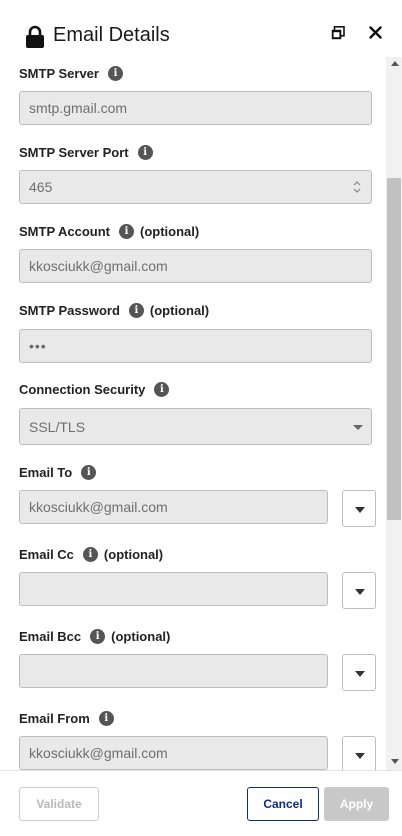  What do you see at coordinates (359, 590) in the screenshot?
I see `email-cc-dropdown-button` at bounding box center [359, 590].